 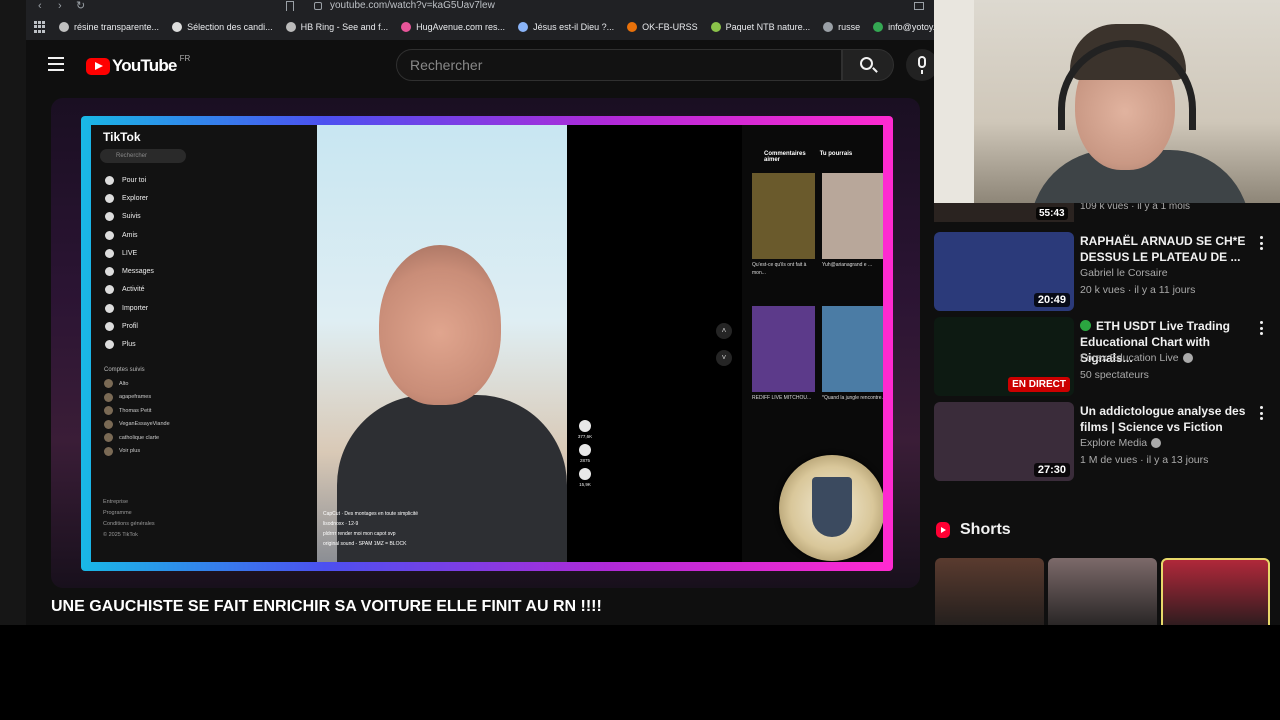 I want to click on duration-badge: 20:49, so click(x=1051, y=300).